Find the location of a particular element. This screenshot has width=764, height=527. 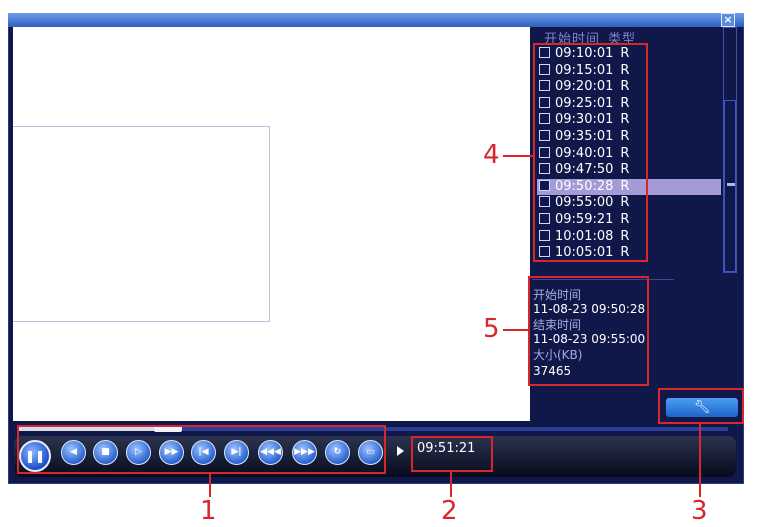

callout-5-number: 5 is located at coordinates (491, 329).